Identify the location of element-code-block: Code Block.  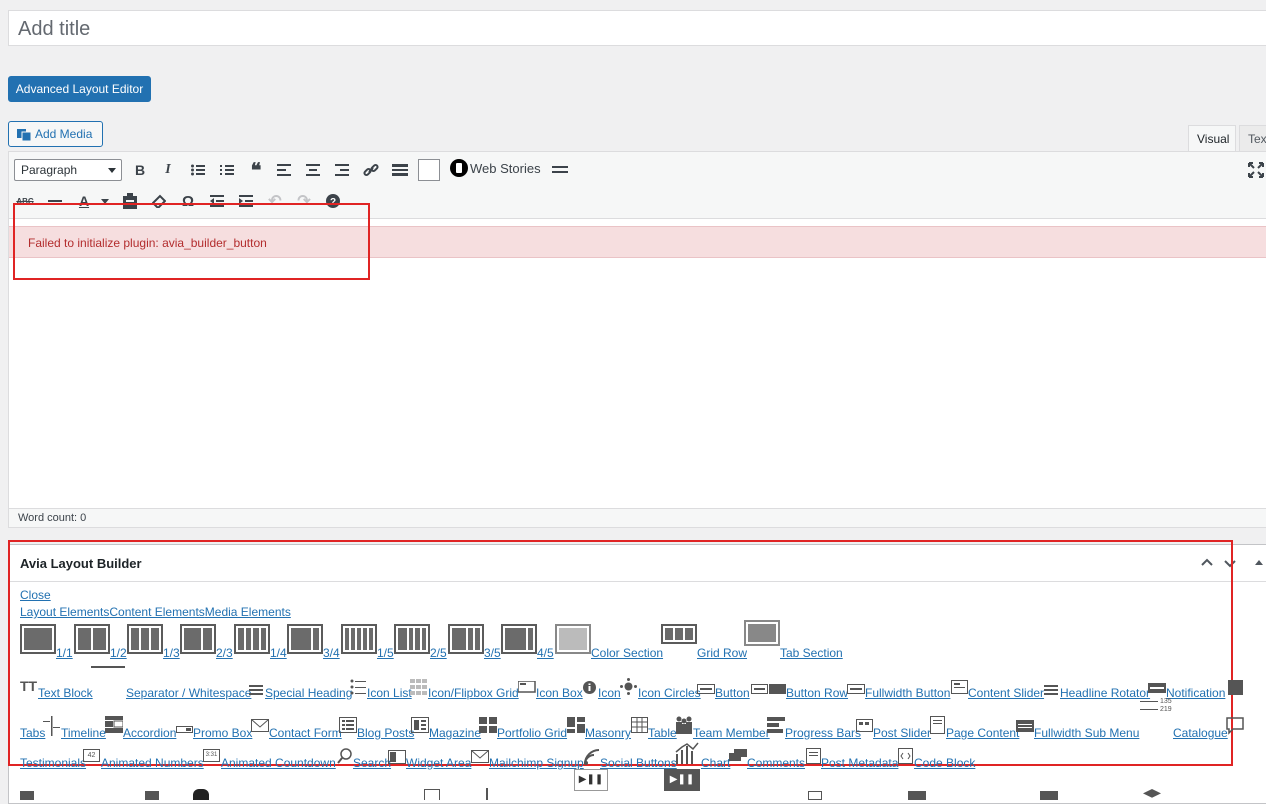
(944, 763).